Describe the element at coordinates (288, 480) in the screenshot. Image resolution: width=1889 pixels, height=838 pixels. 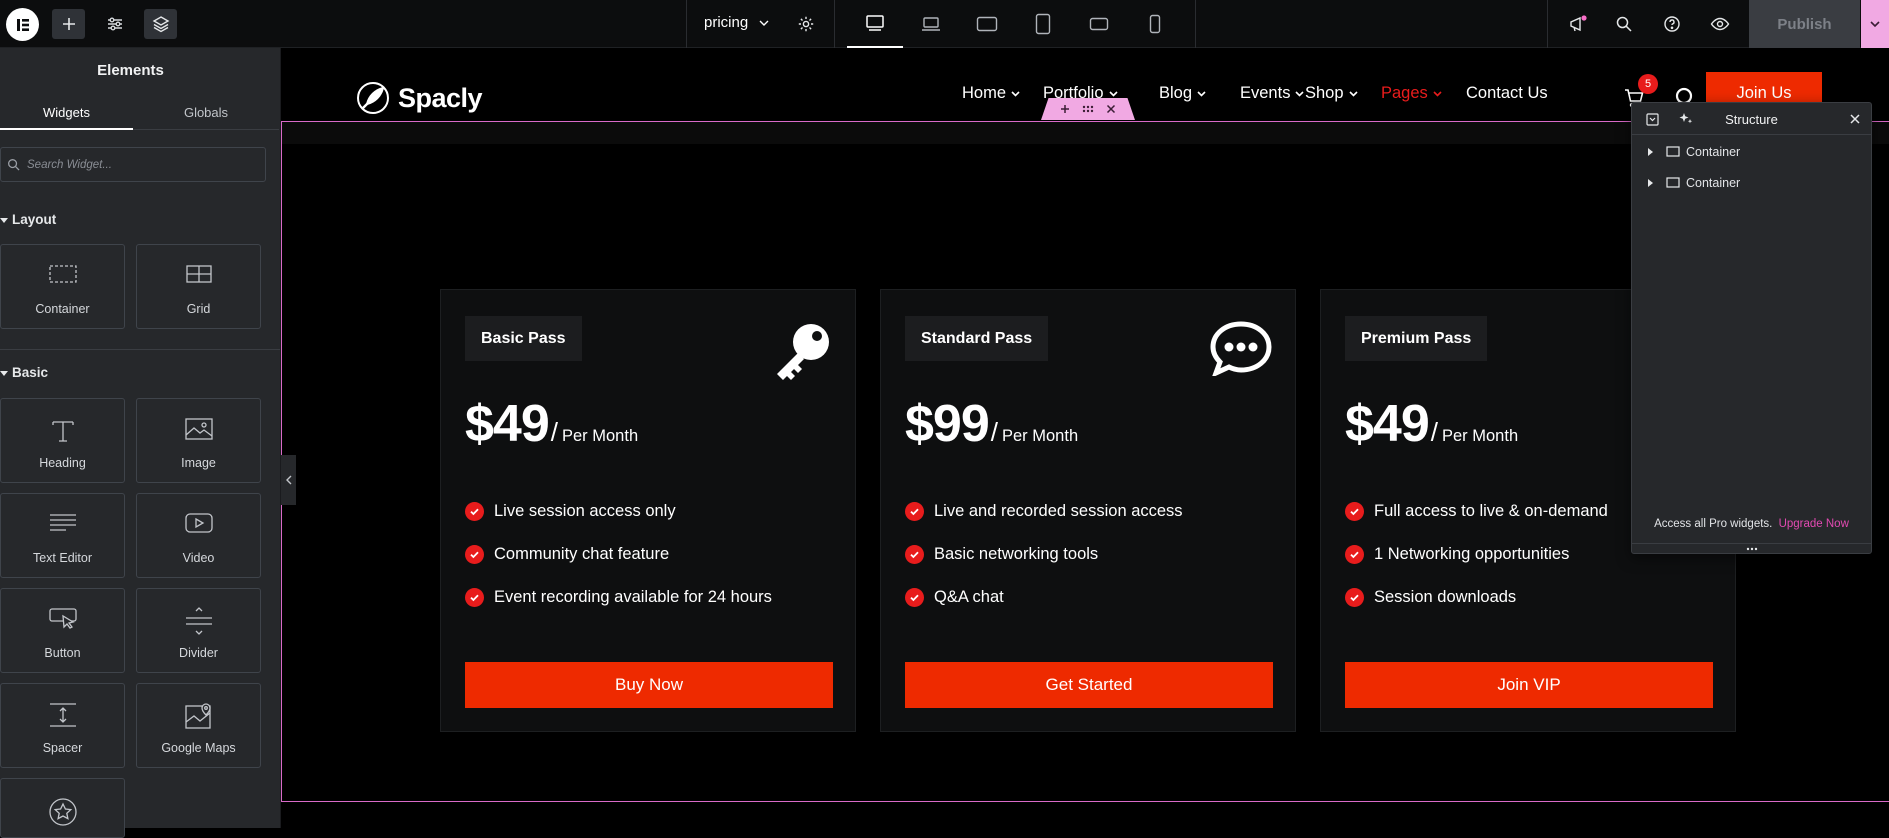
I see `collapse-panel-button` at that location.